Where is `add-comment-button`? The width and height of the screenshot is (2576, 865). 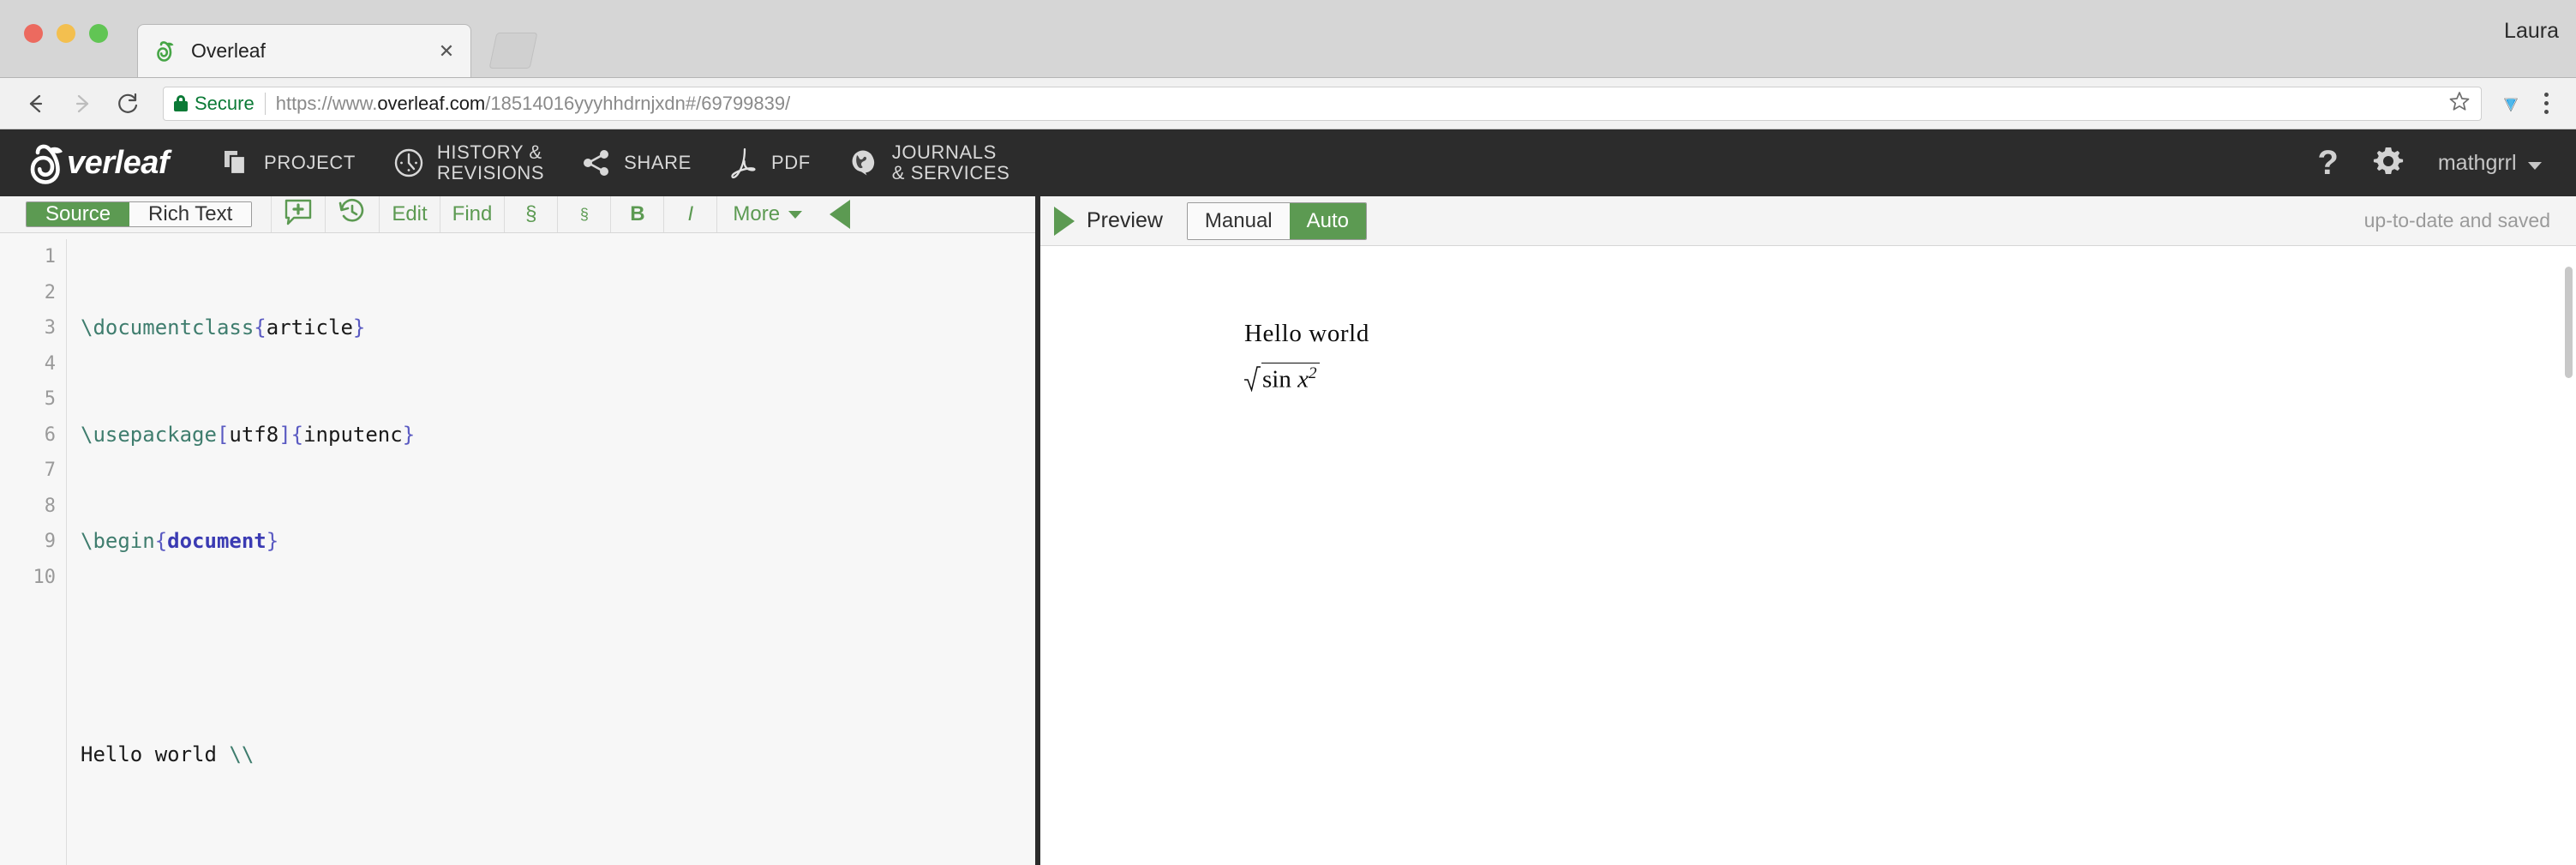
add-comment-button is located at coordinates (298, 214).